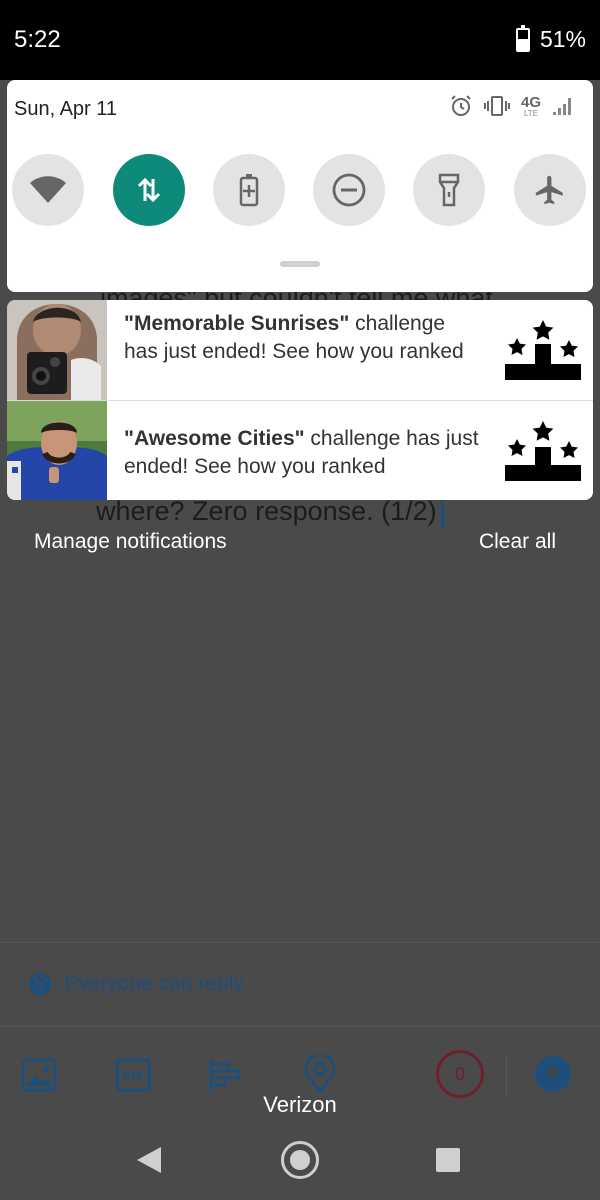  Describe the element at coordinates (266, 511) in the screenshot. I see `tweet-text-content: where? Zero response. (1/2)` at that location.